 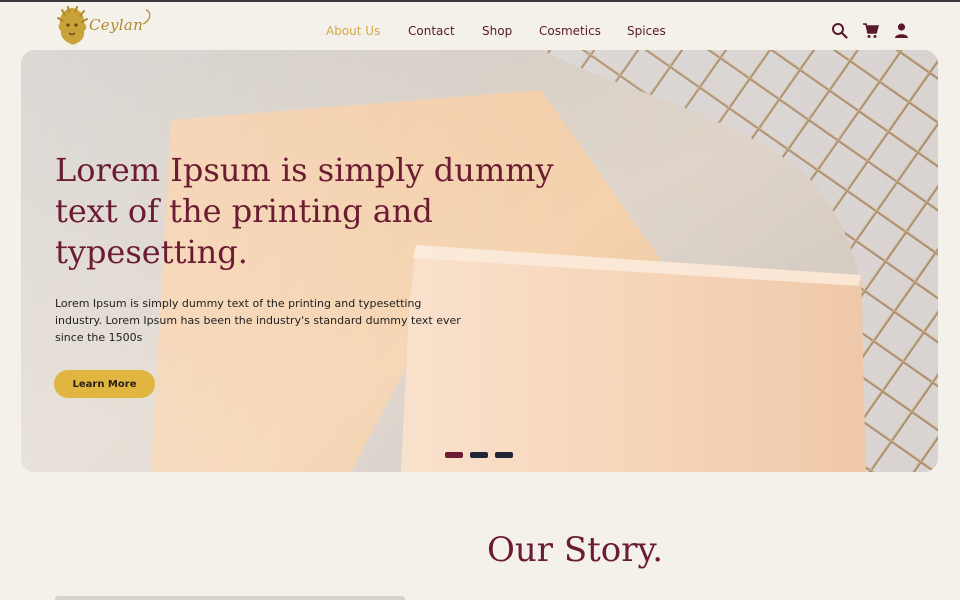 What do you see at coordinates (646, 31) in the screenshot?
I see `nav-link-spices: Spices` at bounding box center [646, 31].